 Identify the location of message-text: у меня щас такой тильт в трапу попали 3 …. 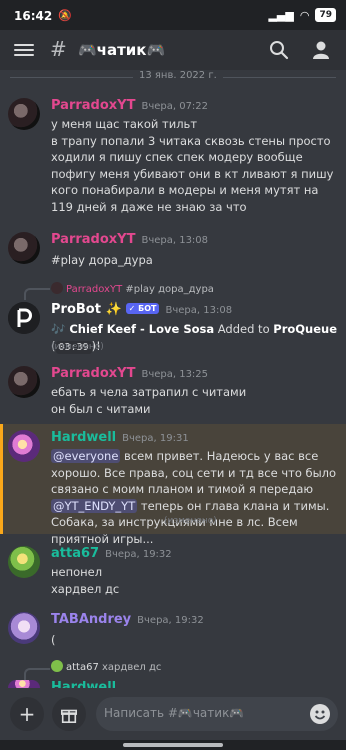
(192, 165).